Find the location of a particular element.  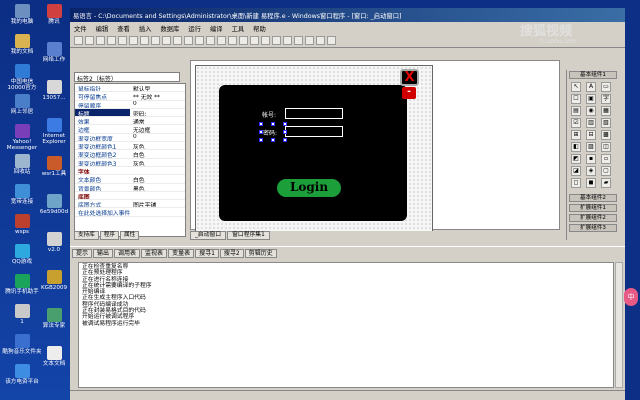

toolbox-component-icon: ↖ is located at coordinates (576, 87).